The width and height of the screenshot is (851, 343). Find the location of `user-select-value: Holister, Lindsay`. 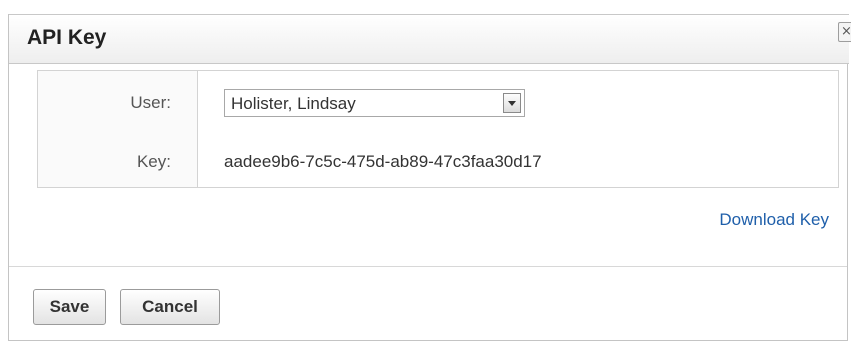

user-select-value: Holister, Lindsay is located at coordinates (293, 103).